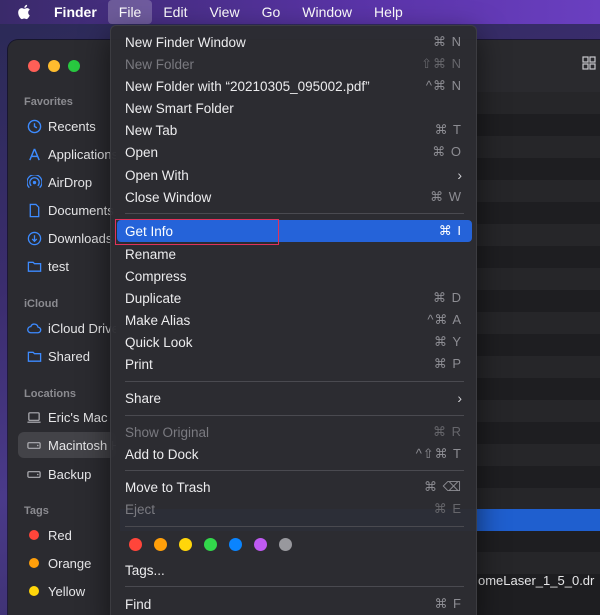 This screenshot has width=600, height=615. What do you see at coordinates (67, 445) in the screenshot?
I see `sidebar-item-macintosh-hd: Macintosh HD` at bounding box center [67, 445].